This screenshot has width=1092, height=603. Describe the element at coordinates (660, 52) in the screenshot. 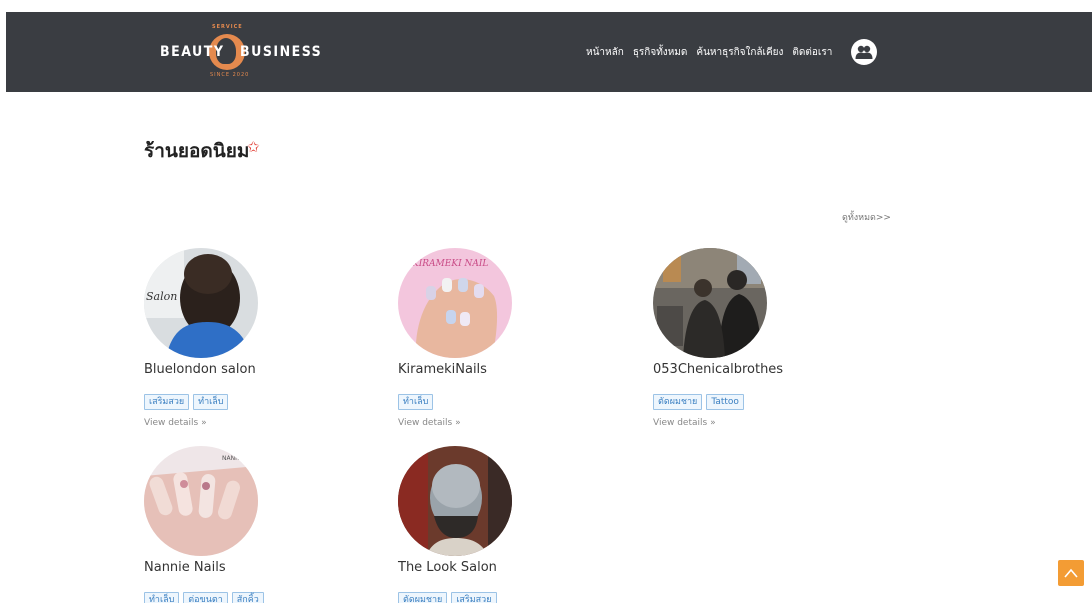

I see `nav-all-businesses: ธุรกิจทั้งหมด` at that location.